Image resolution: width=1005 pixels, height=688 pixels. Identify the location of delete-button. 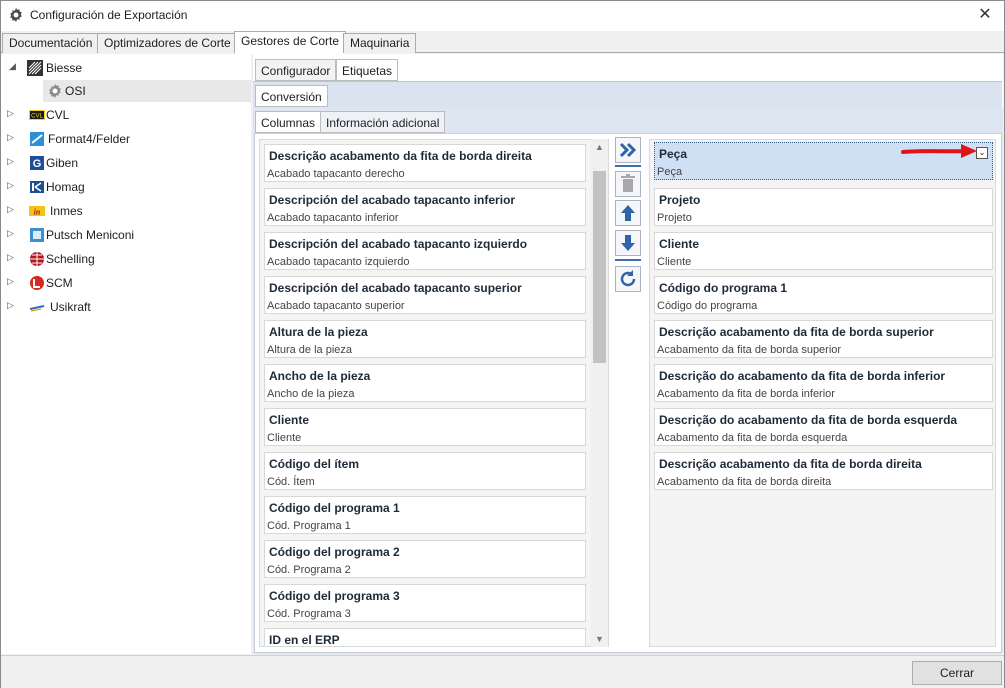
(628, 184).